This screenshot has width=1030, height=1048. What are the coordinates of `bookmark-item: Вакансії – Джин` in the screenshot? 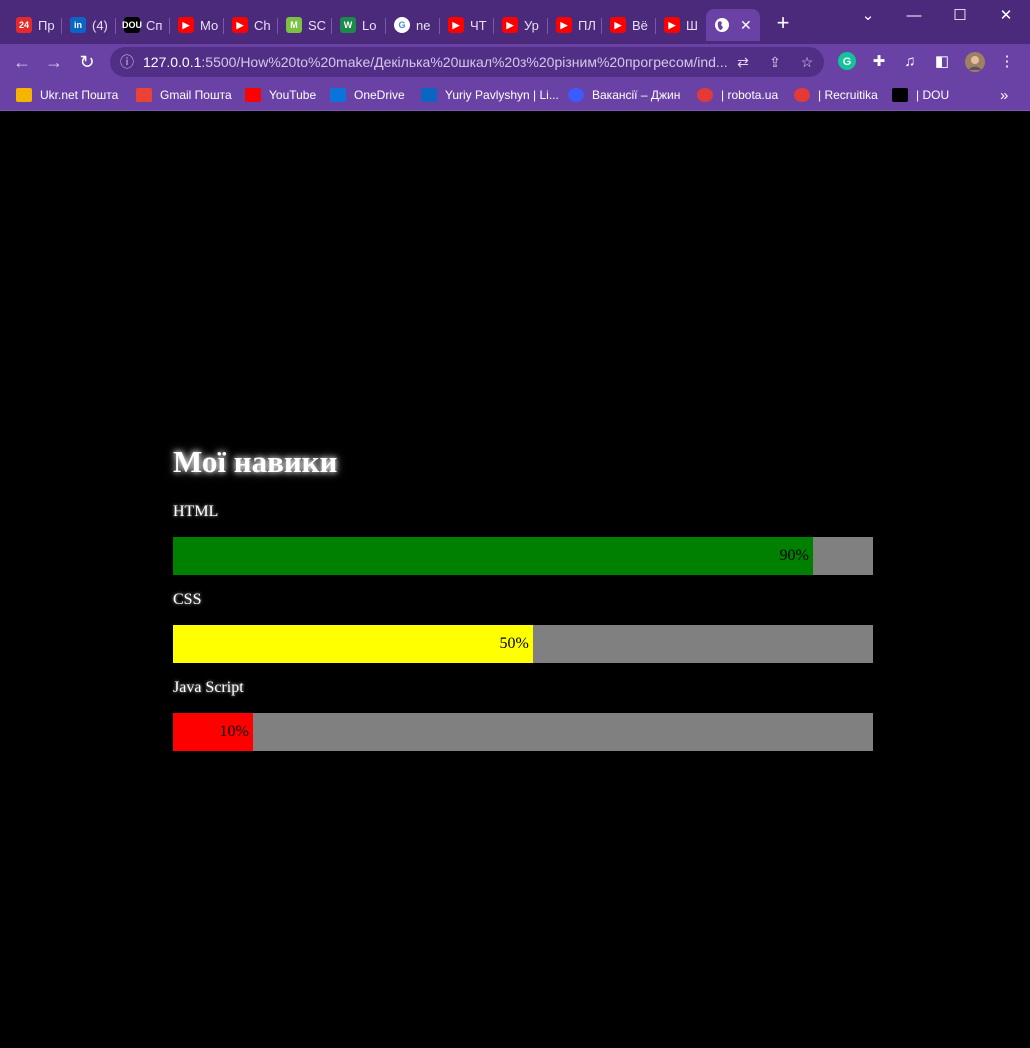 It's located at (624, 95).